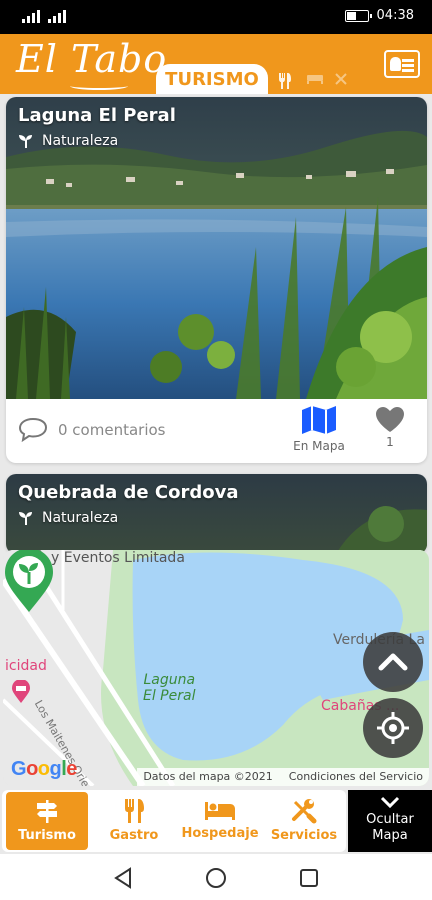 This screenshot has height=900, width=432. Describe the element at coordinates (216, 431) in the screenshot. I see `card-footer: 0 comentarios En Mapa 1` at that location.